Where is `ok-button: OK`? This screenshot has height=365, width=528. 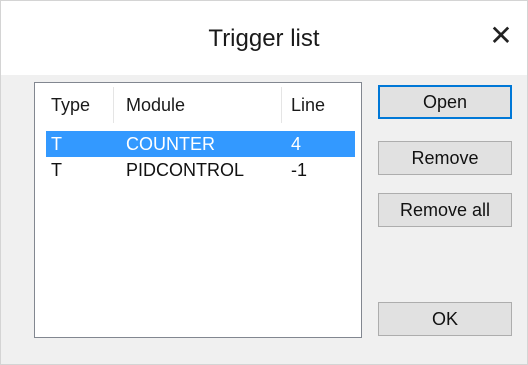 ok-button: OK is located at coordinates (445, 319).